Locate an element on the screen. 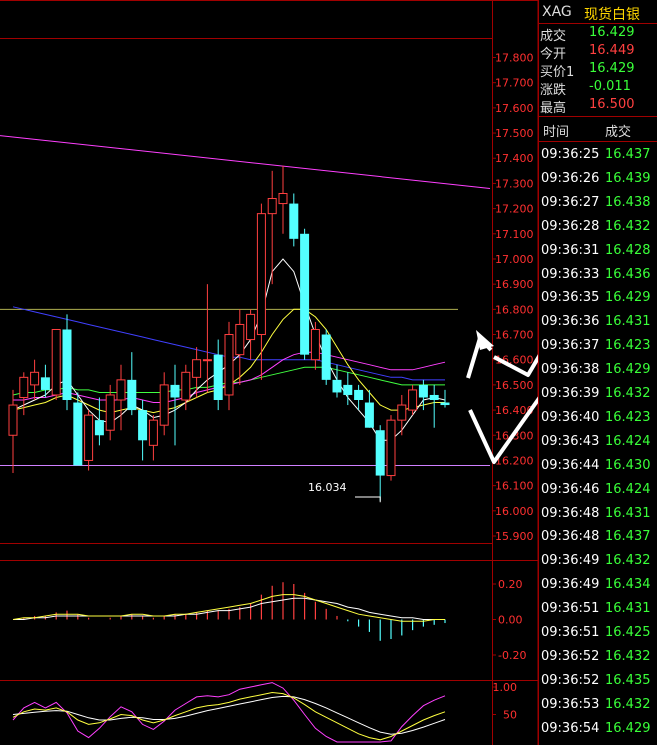 This screenshot has width=657, height=745. tick-row: 09:36:27 16.438 is located at coordinates (598, 202).